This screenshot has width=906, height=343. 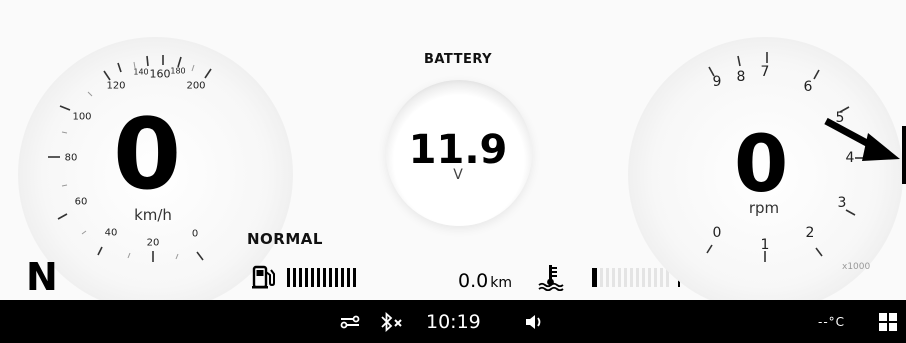 What do you see at coordinates (761, 165) in the screenshot?
I see `rpm-value: 0` at bounding box center [761, 165].